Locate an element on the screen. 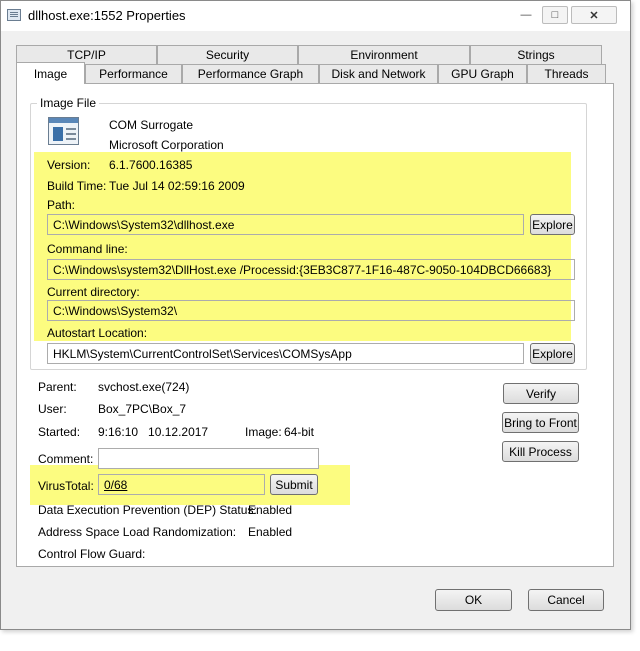 The image size is (640, 651). started-label: Started: is located at coordinates (59, 432).